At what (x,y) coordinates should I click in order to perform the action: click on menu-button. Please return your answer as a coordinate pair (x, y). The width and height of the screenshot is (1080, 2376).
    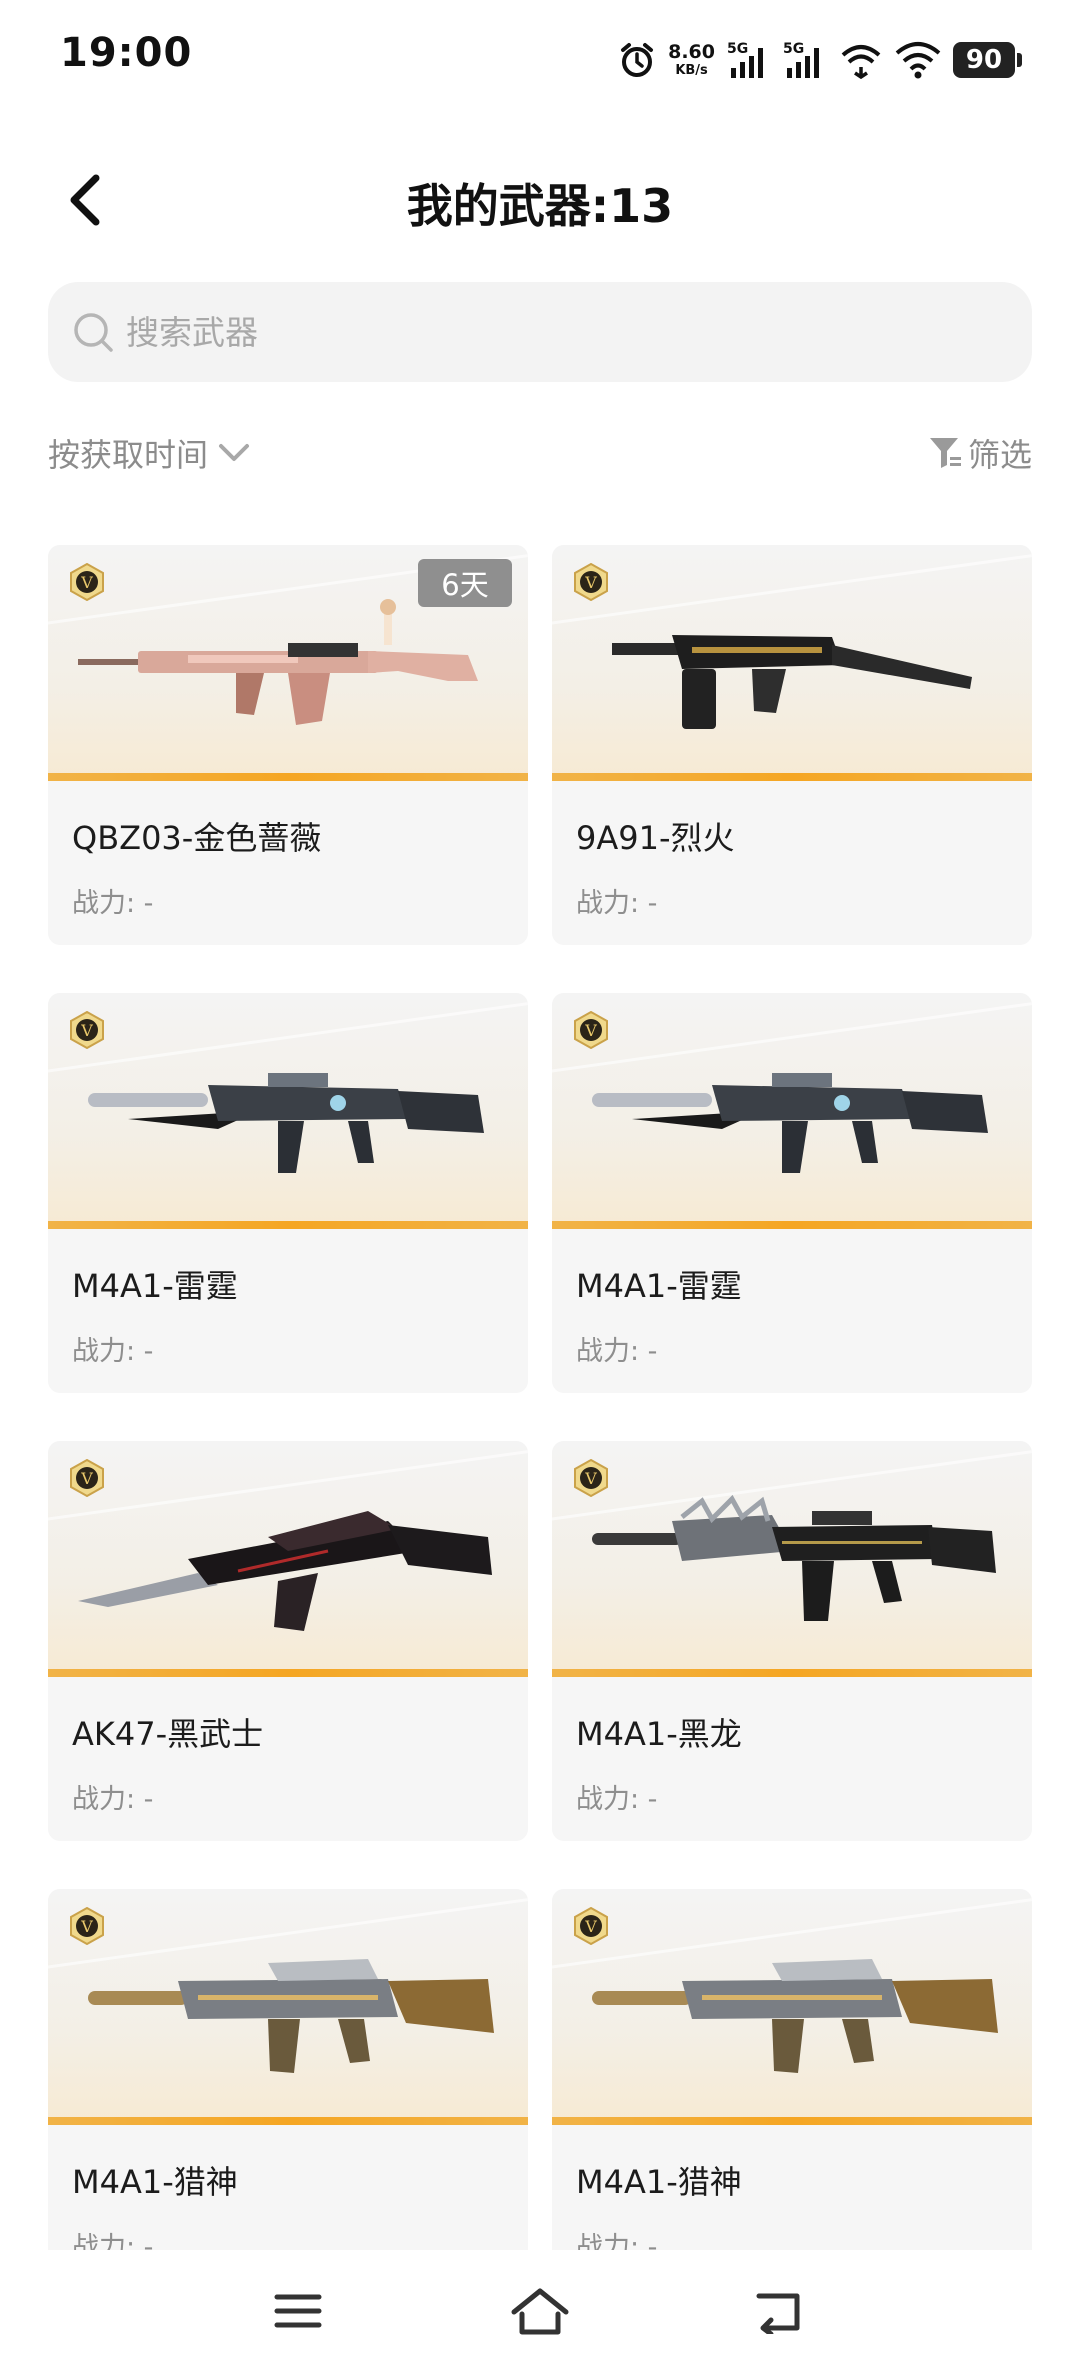
    Looking at the image, I should click on (298, 2311).